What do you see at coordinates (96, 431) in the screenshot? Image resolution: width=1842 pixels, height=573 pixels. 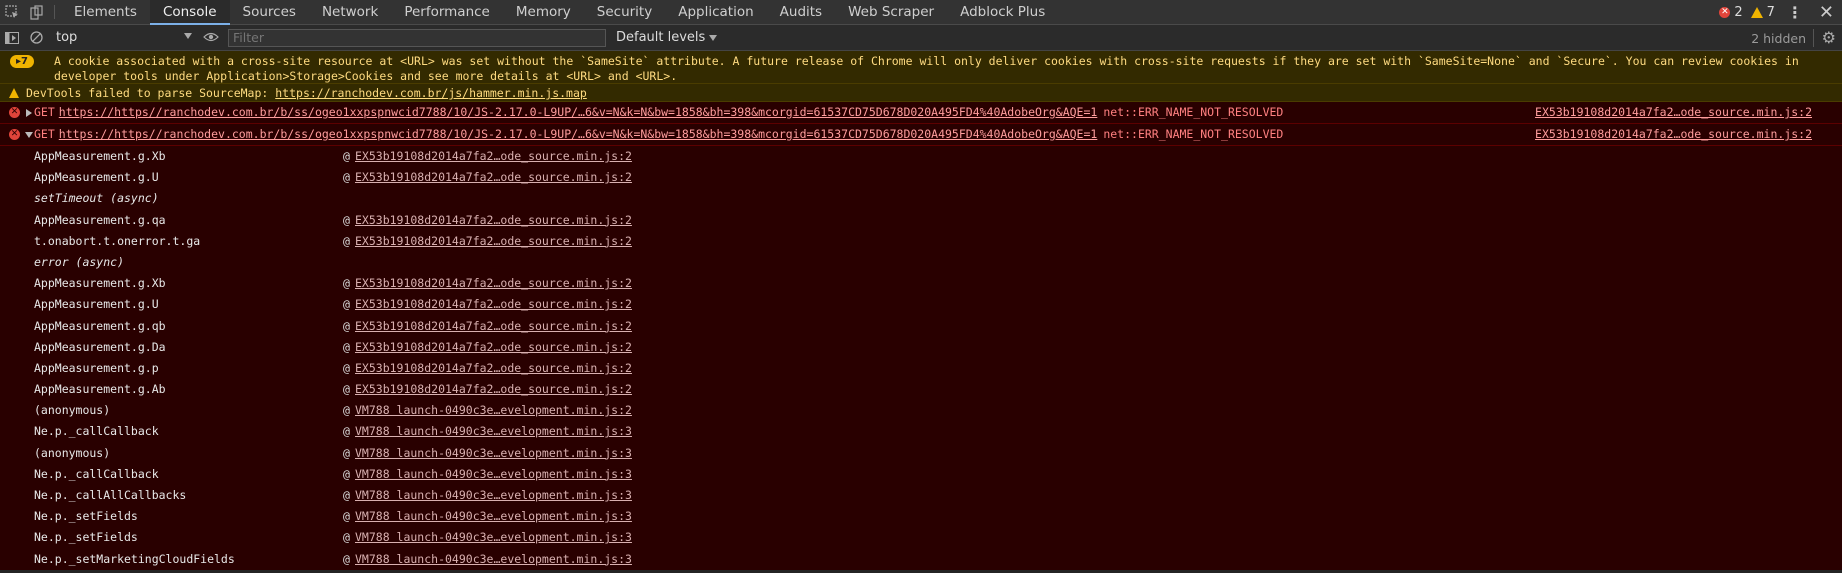 I see `frame-function: Ne.p._callCallback` at bounding box center [96, 431].